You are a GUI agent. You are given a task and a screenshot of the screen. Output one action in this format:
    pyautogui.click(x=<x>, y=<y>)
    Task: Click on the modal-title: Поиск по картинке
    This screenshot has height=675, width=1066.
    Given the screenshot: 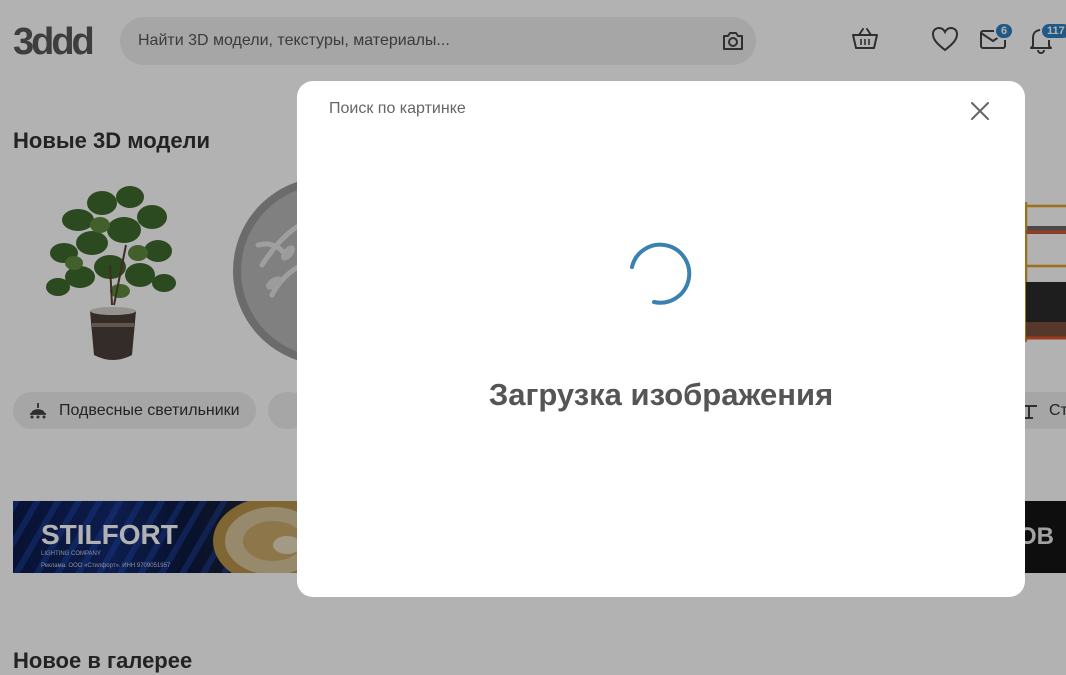 What is the action you would take?
    pyautogui.click(x=397, y=108)
    